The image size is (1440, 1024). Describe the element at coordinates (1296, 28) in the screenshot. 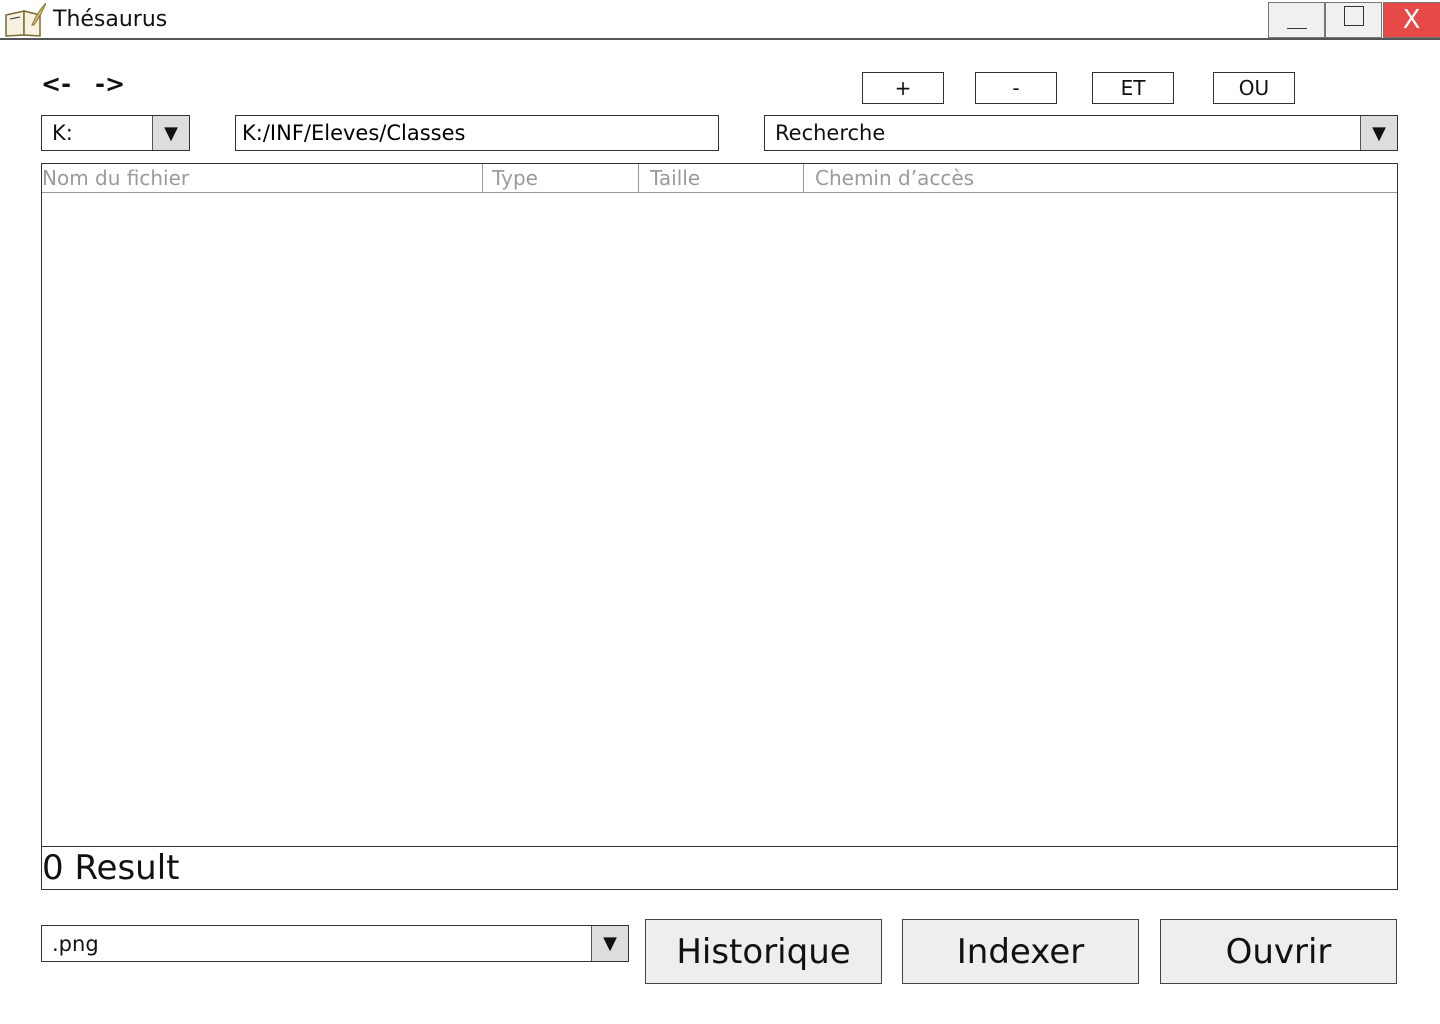

I see `minimize-icon` at that location.